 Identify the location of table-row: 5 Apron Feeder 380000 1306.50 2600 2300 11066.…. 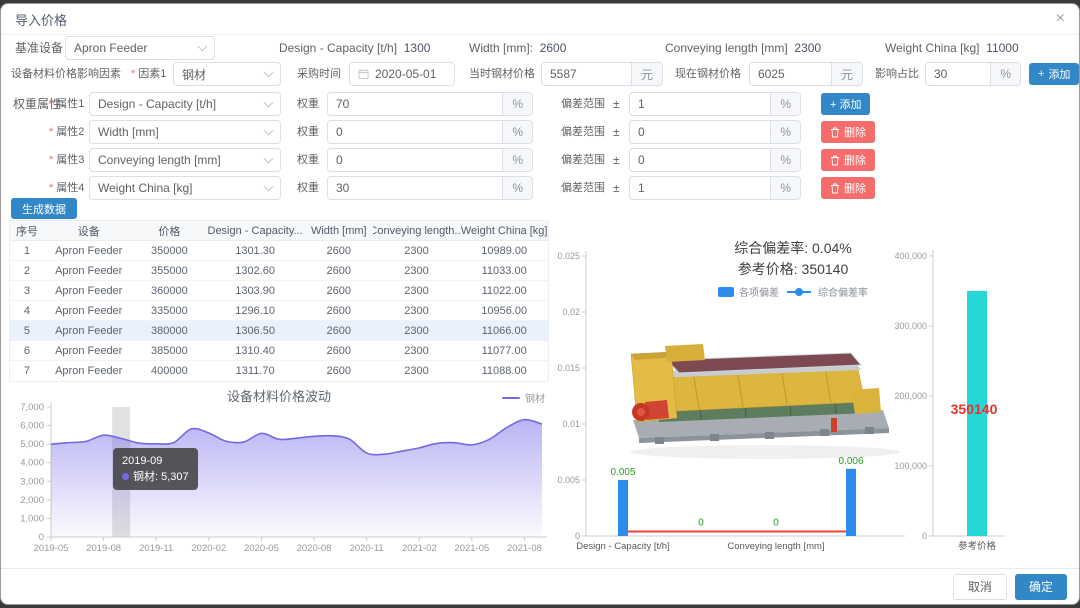
(279, 331).